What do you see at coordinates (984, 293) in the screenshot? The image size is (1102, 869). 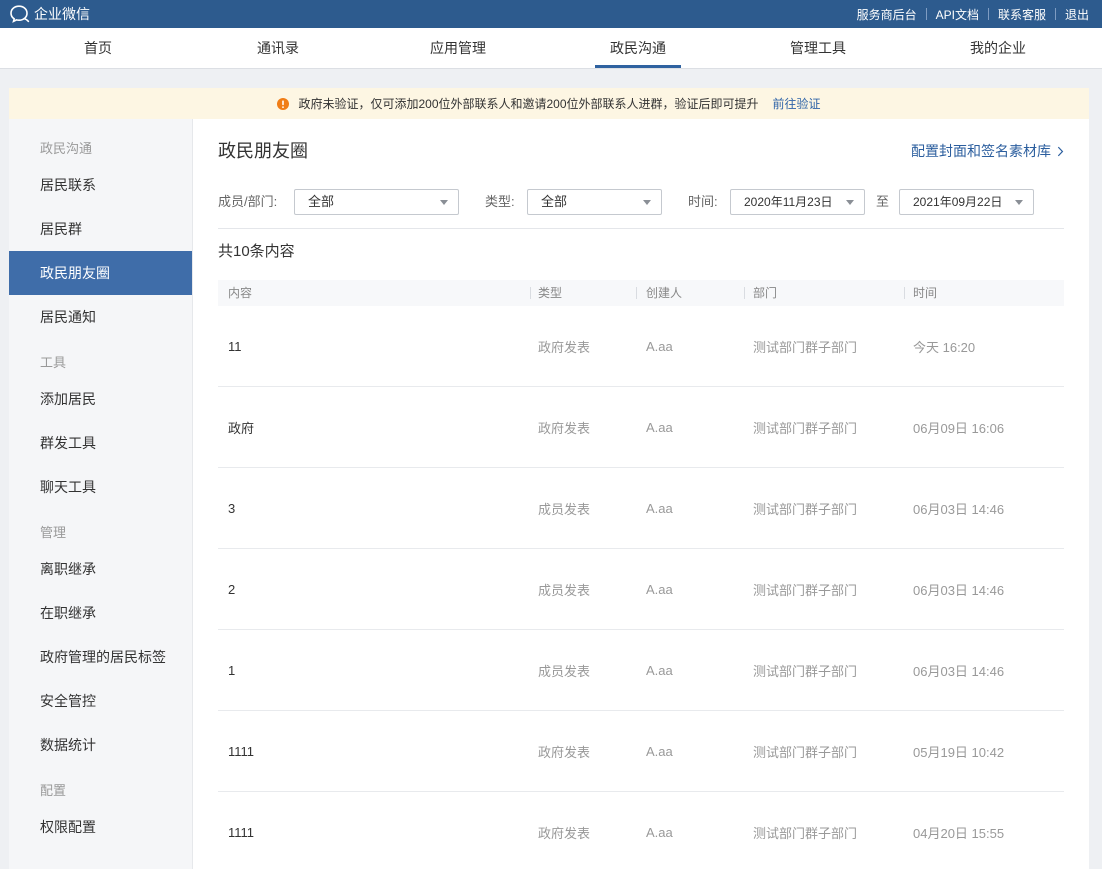 I see `column-header-time: 时间` at bounding box center [984, 293].